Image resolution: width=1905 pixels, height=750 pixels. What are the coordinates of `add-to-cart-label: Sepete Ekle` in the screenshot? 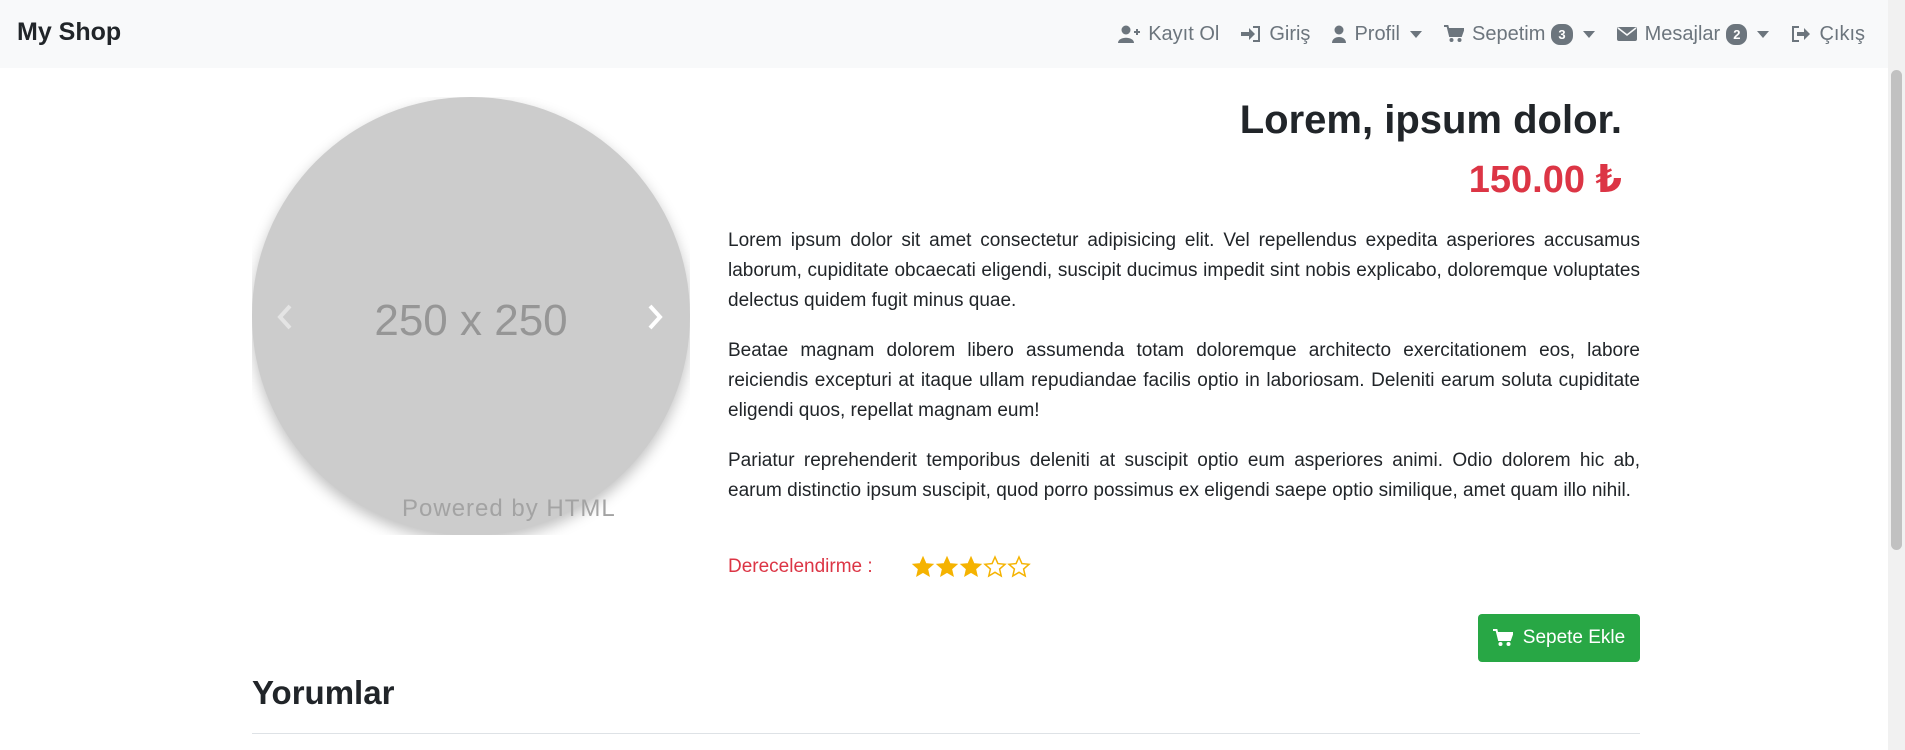 It's located at (1574, 637).